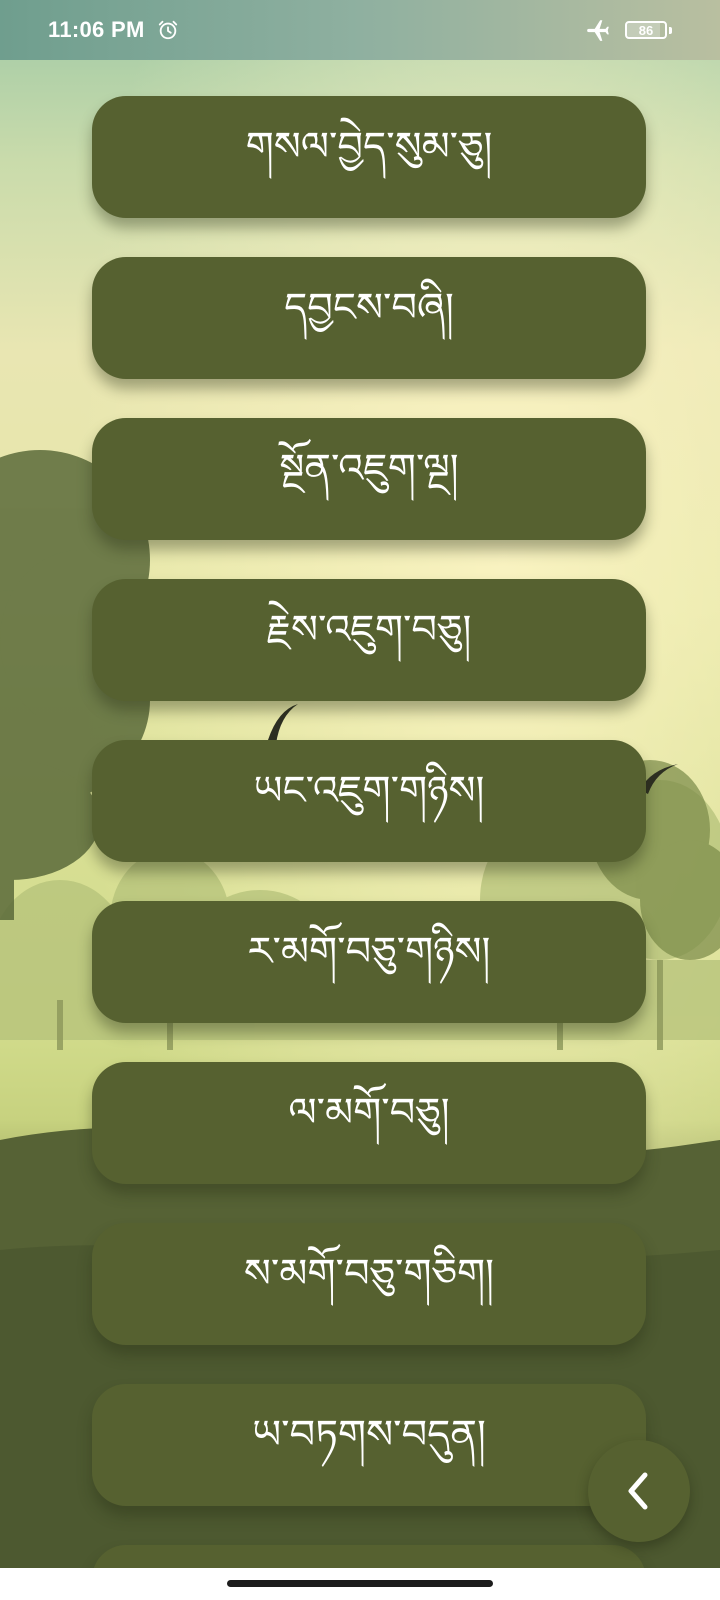 This screenshot has height=1600, width=720. I want to click on status-time: 11:06 PM, so click(96, 29).